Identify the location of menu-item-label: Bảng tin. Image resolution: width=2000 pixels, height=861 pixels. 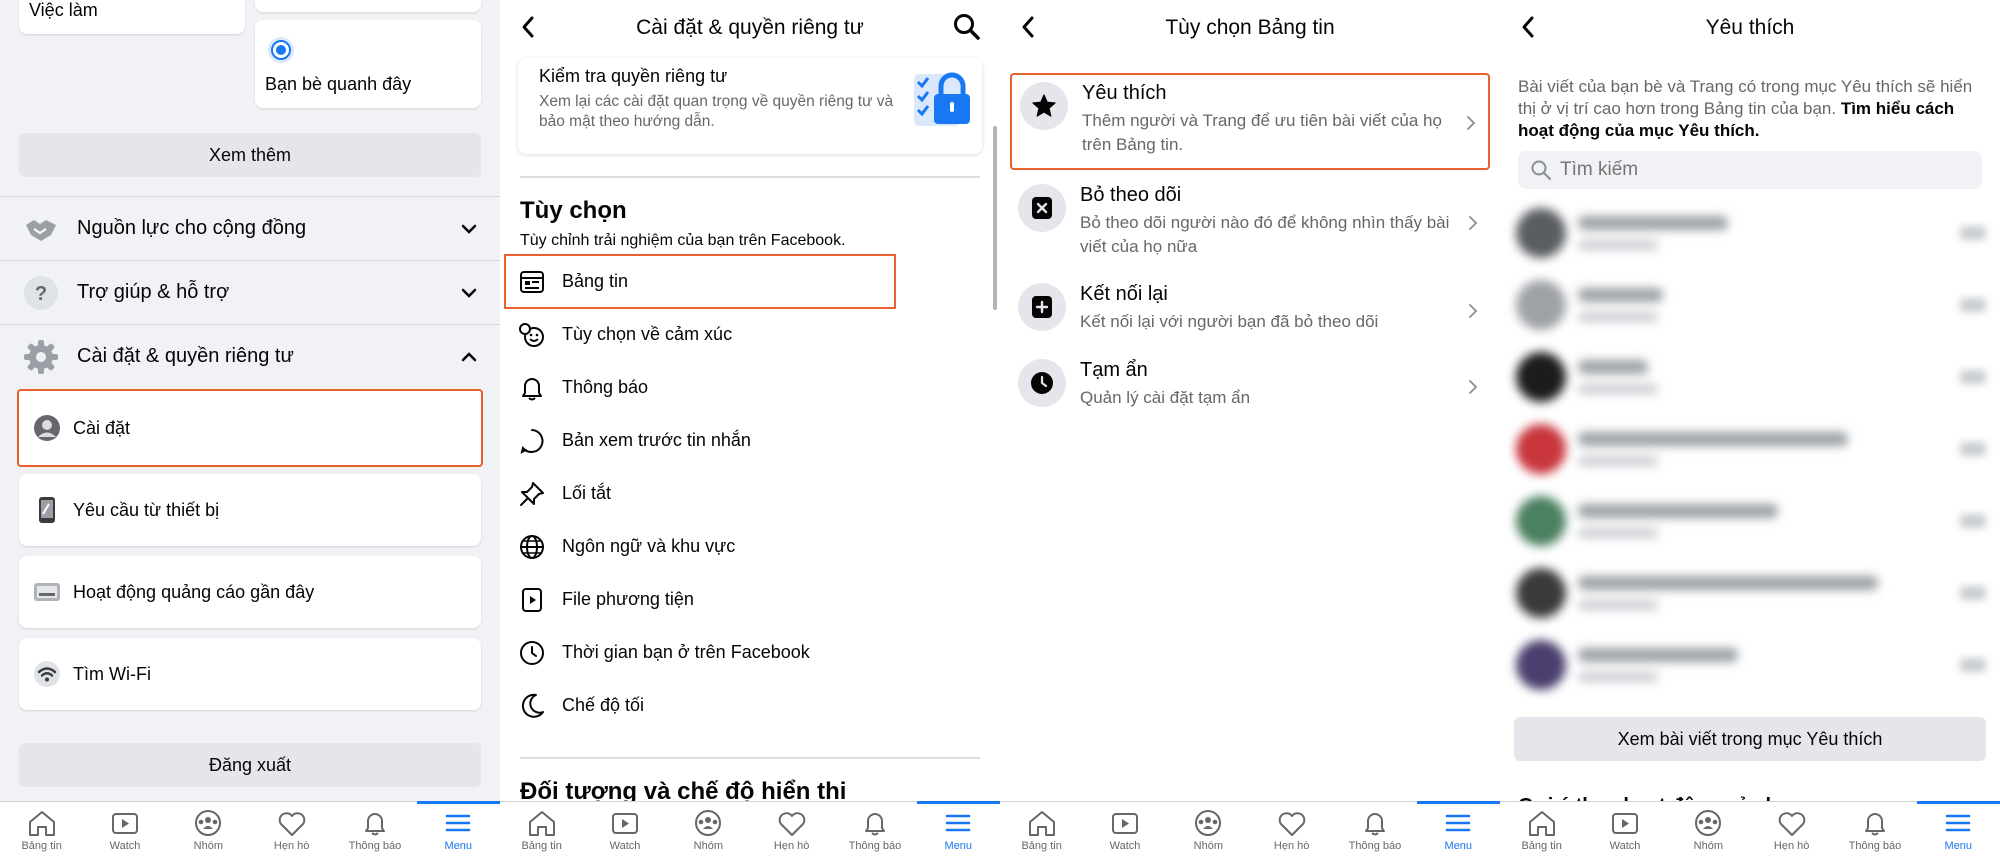
(595, 281).